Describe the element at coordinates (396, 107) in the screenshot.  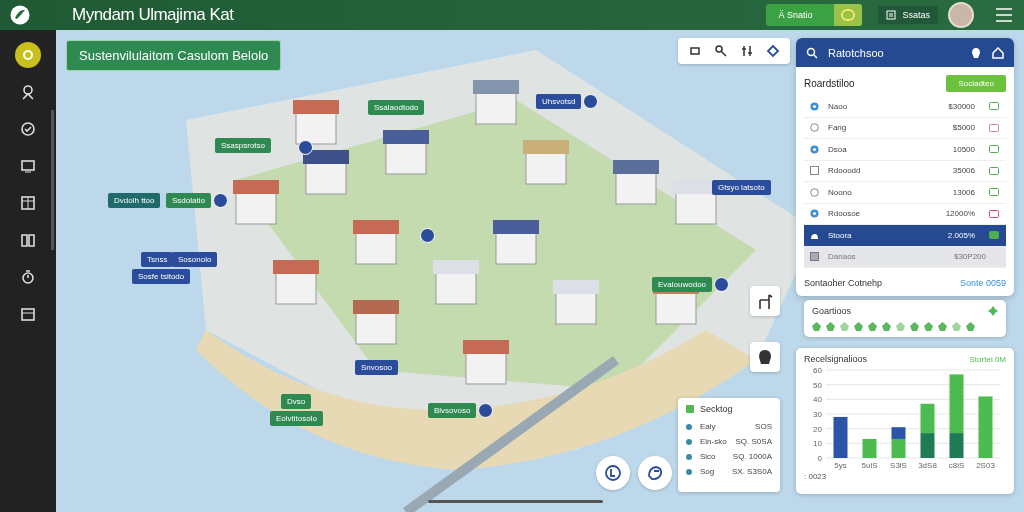
I see `map-pin-label: Ssalaodtodo` at that location.